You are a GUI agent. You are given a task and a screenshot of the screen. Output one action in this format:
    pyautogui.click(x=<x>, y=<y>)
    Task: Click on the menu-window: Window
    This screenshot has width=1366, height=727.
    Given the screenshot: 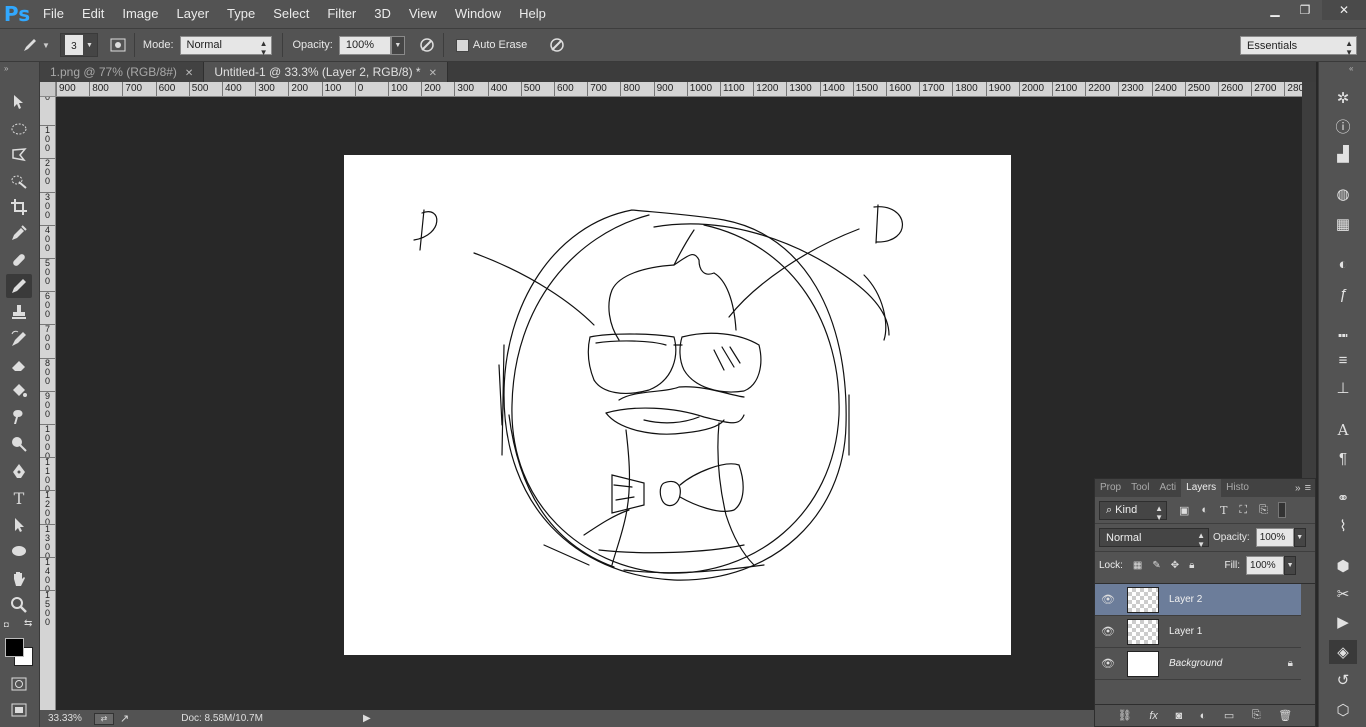 What is the action you would take?
    pyautogui.click(x=478, y=14)
    